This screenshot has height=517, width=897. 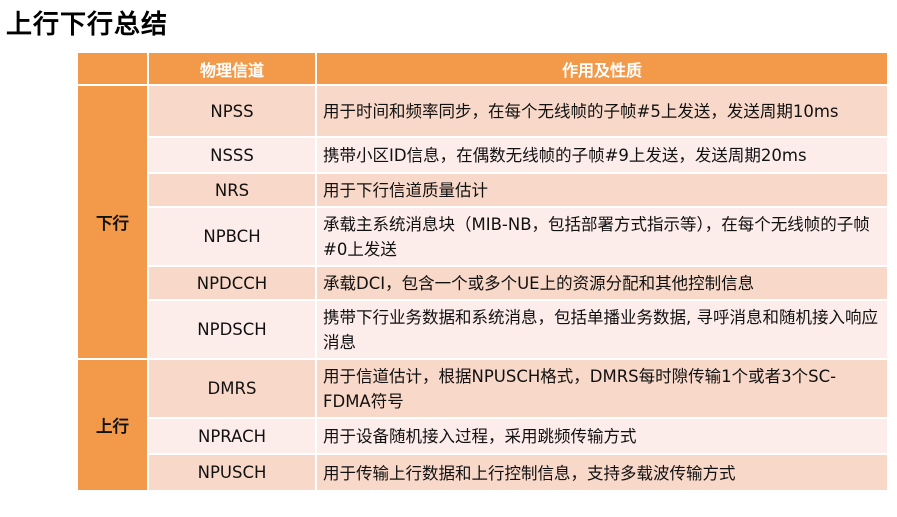 I want to click on channel-name: NPRACH, so click(x=232, y=436).